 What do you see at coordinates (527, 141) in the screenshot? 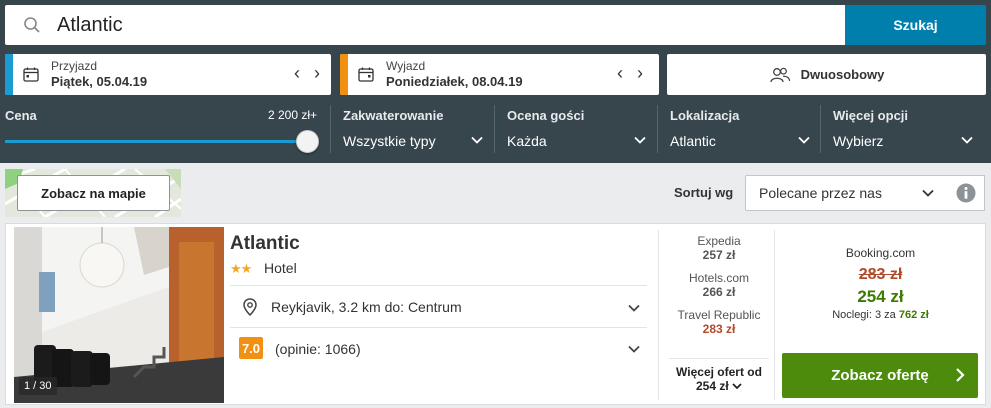
I see `guest-rating-filter-value: Każda` at bounding box center [527, 141].